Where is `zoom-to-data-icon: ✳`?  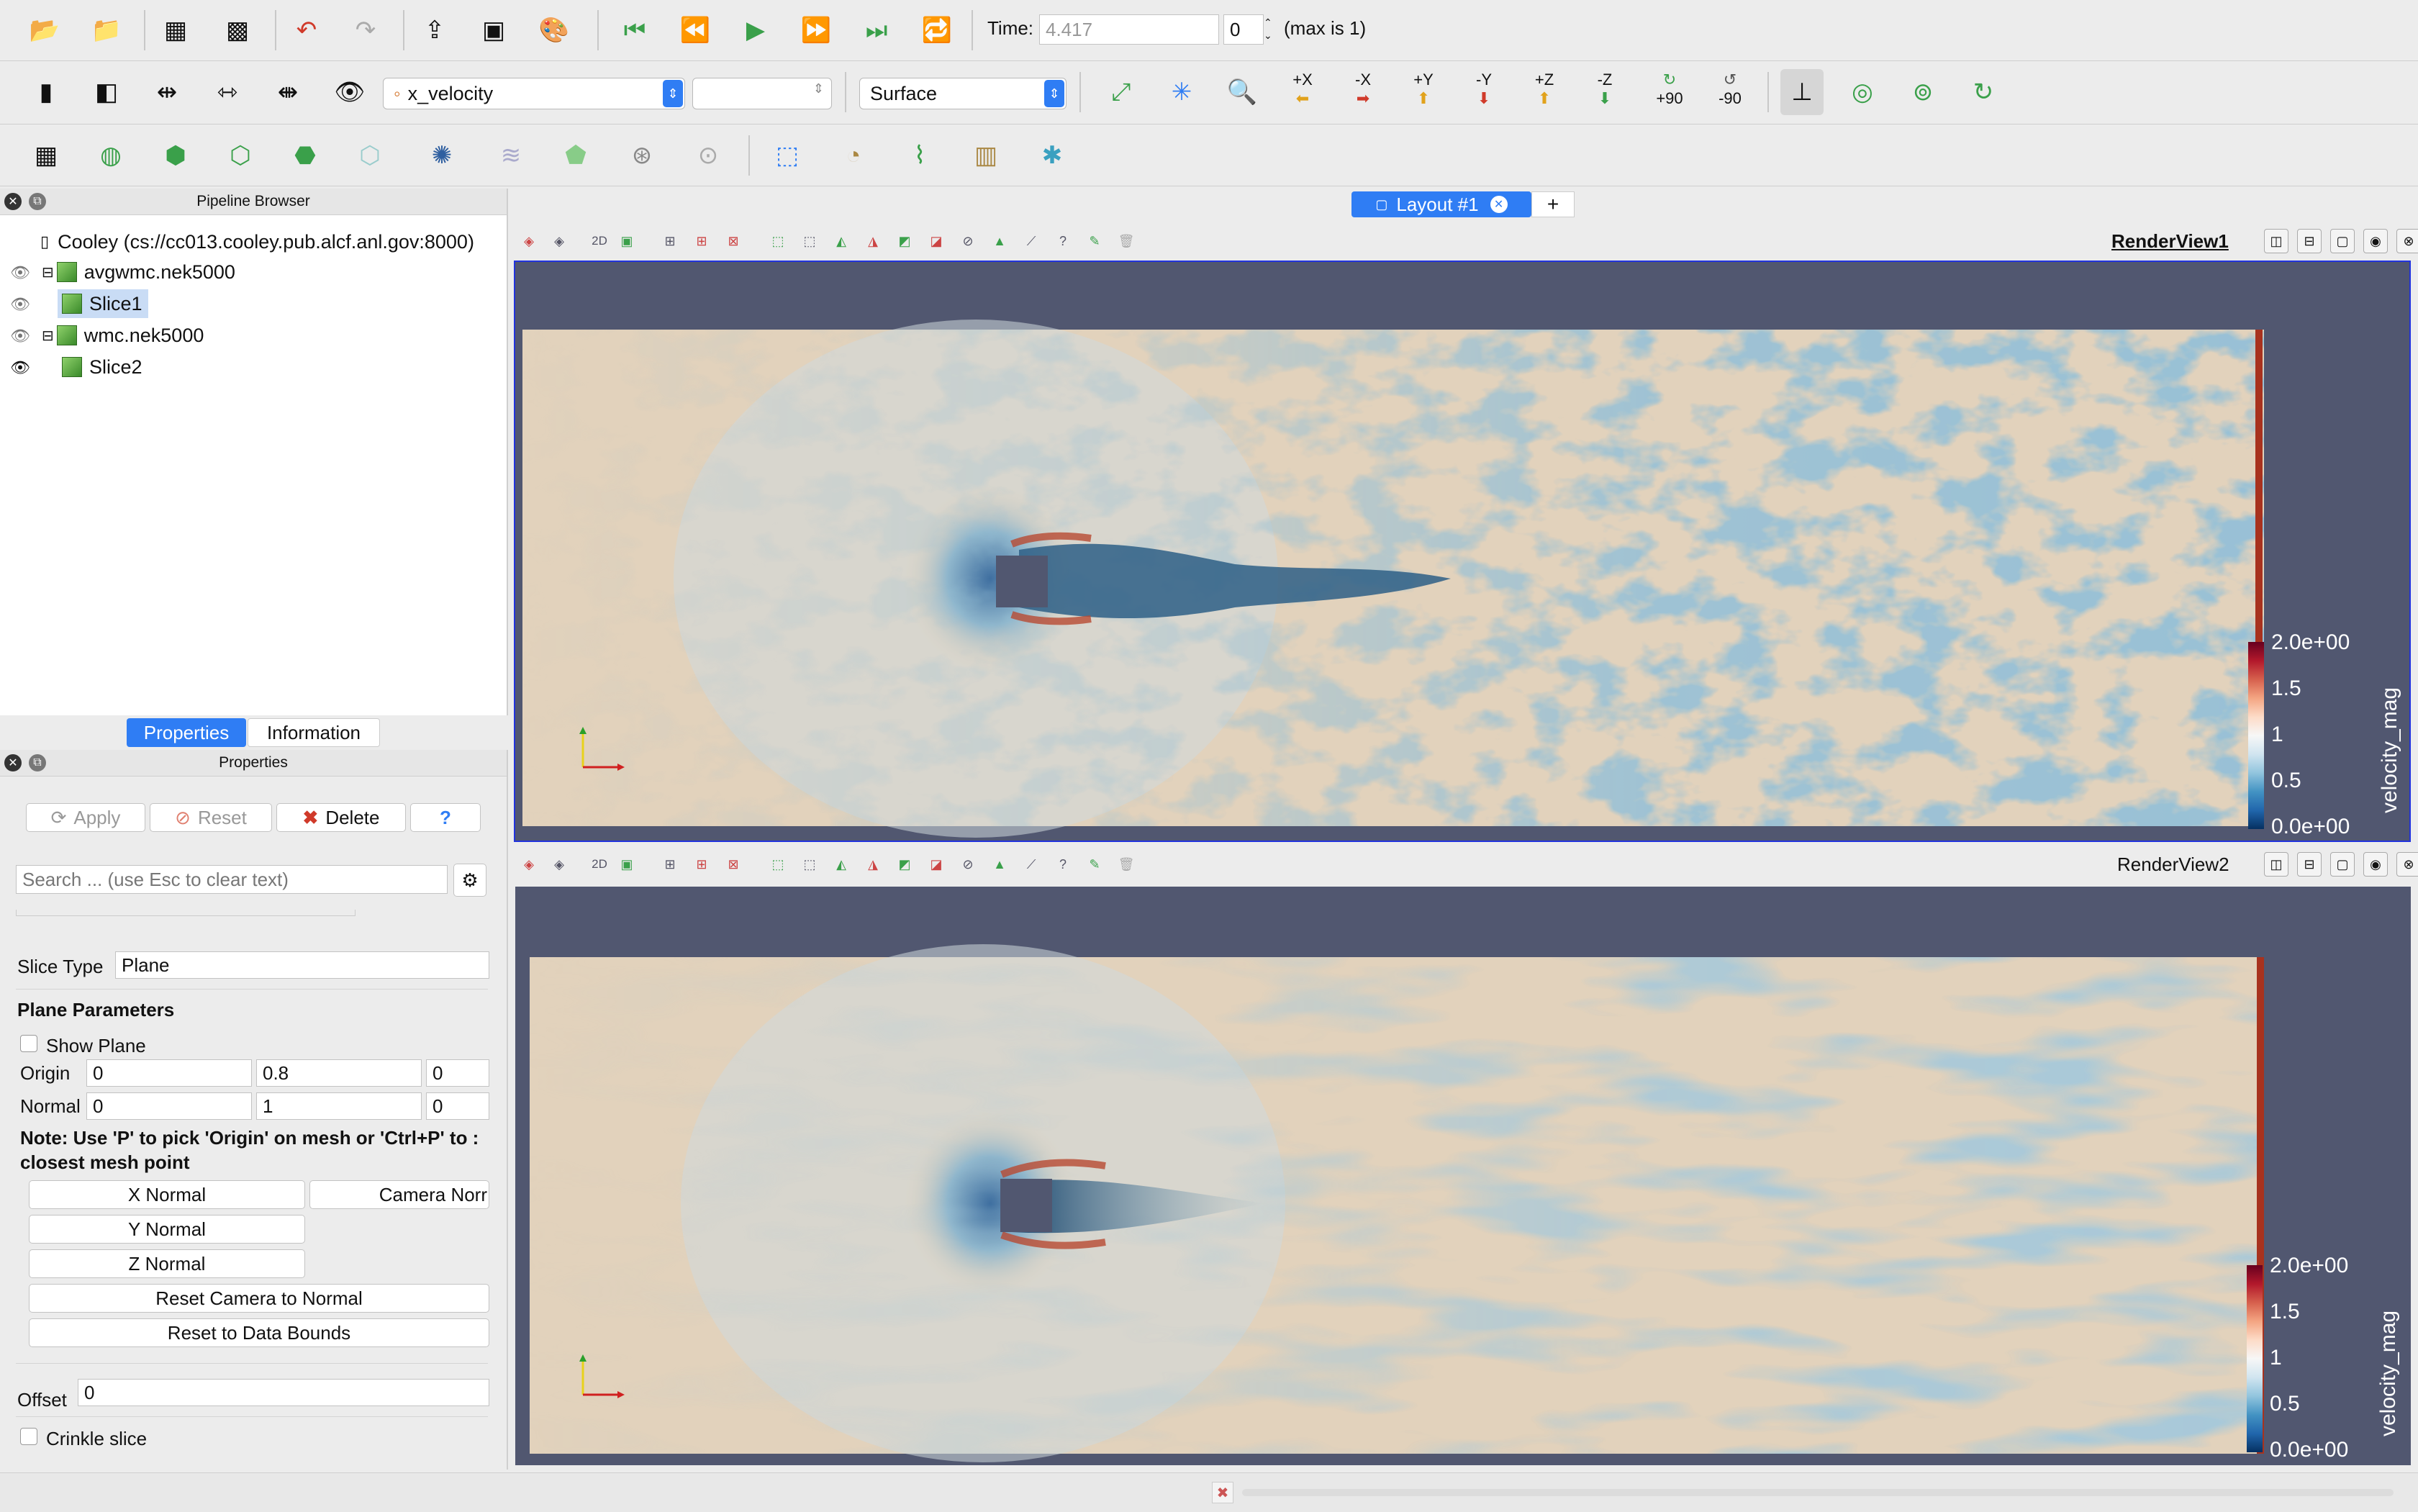
zoom-to-data-icon: ✳ is located at coordinates (1181, 92).